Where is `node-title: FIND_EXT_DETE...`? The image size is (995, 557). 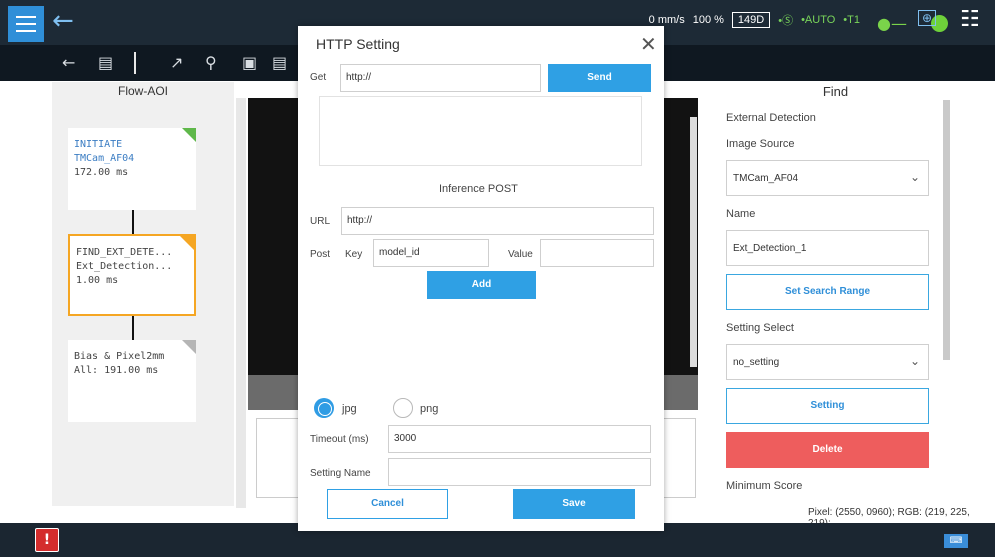
node-title: FIND_EXT_DETE... is located at coordinates (124, 252).